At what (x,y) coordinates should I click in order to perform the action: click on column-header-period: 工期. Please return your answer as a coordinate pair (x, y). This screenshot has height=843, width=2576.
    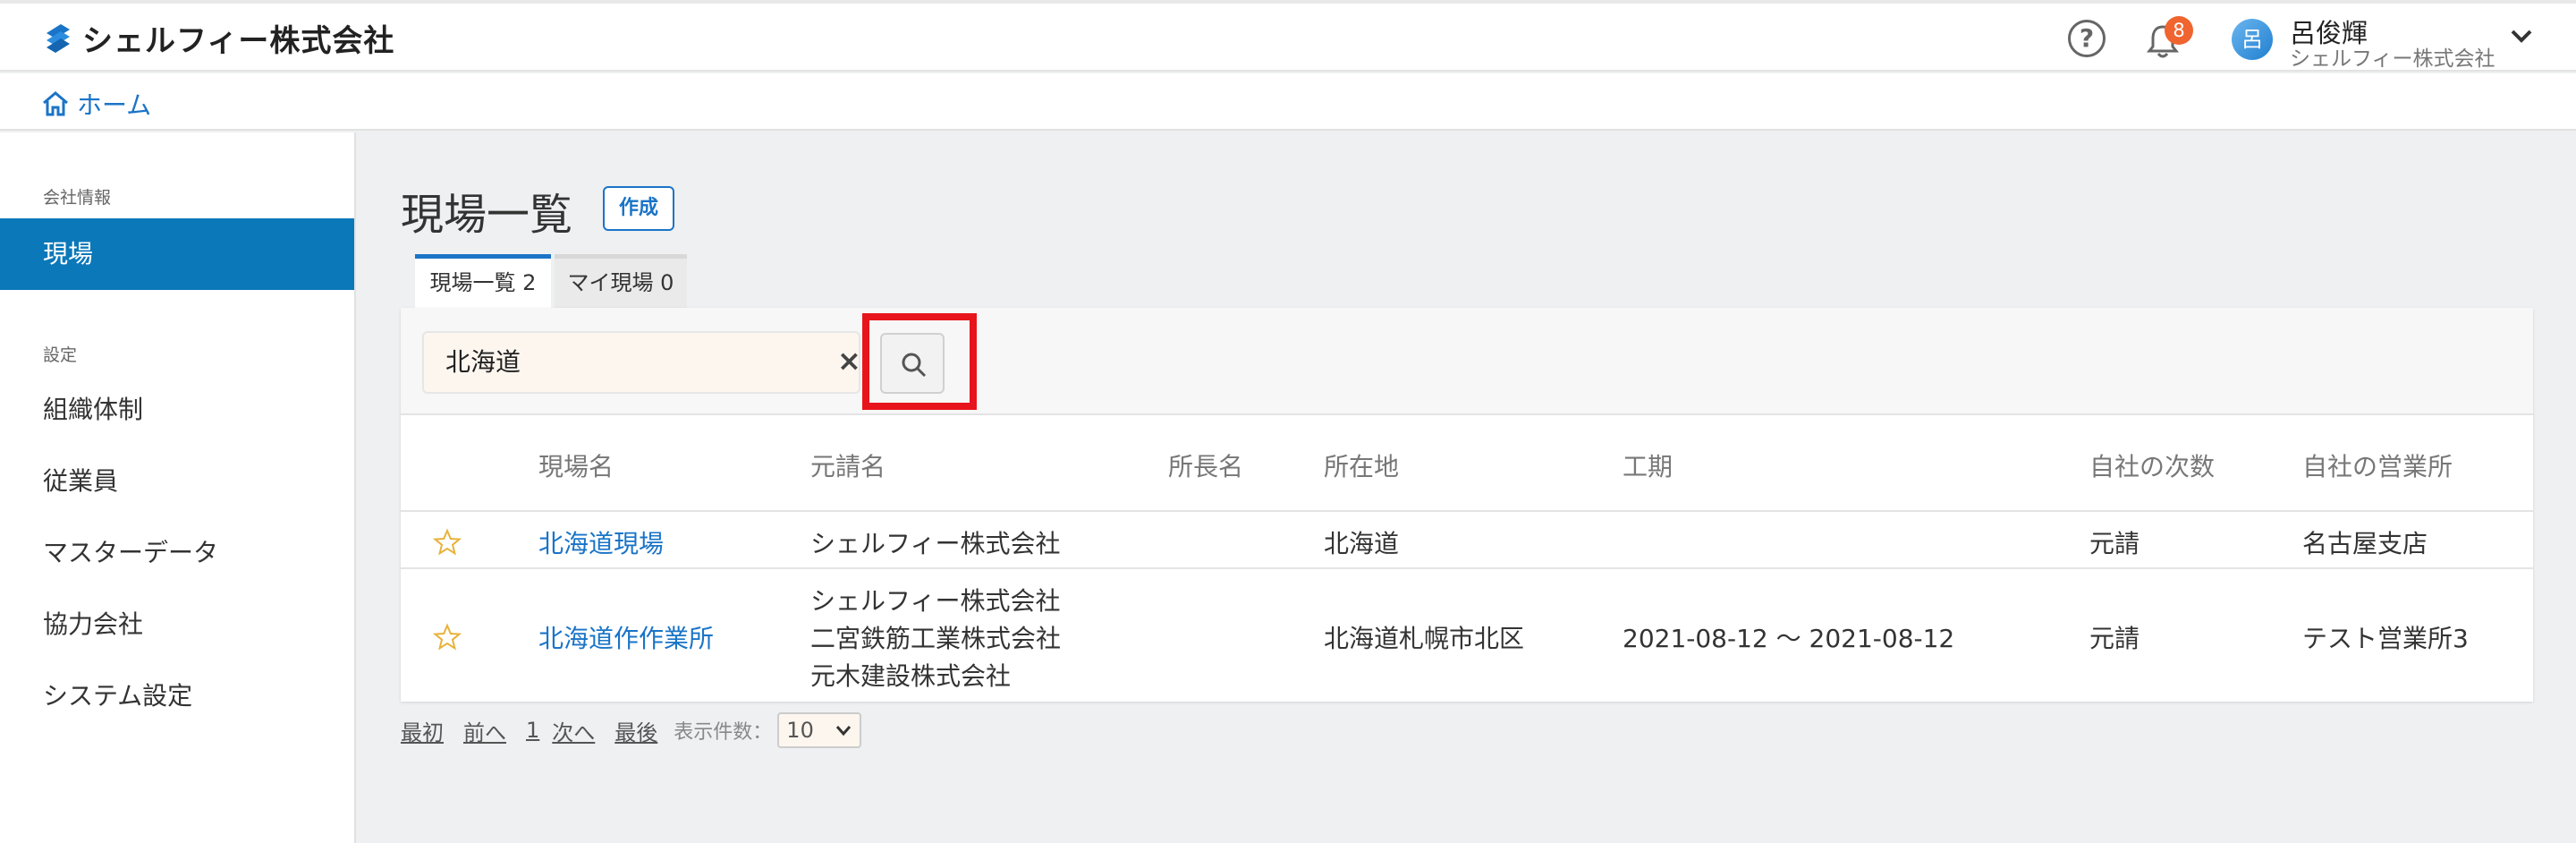
    Looking at the image, I should click on (1648, 465).